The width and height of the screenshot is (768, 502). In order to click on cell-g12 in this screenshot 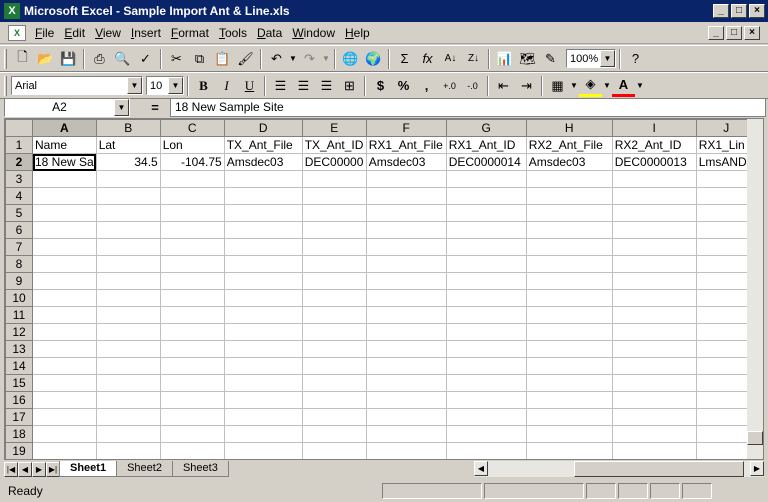, I will do `click(486, 332)`.